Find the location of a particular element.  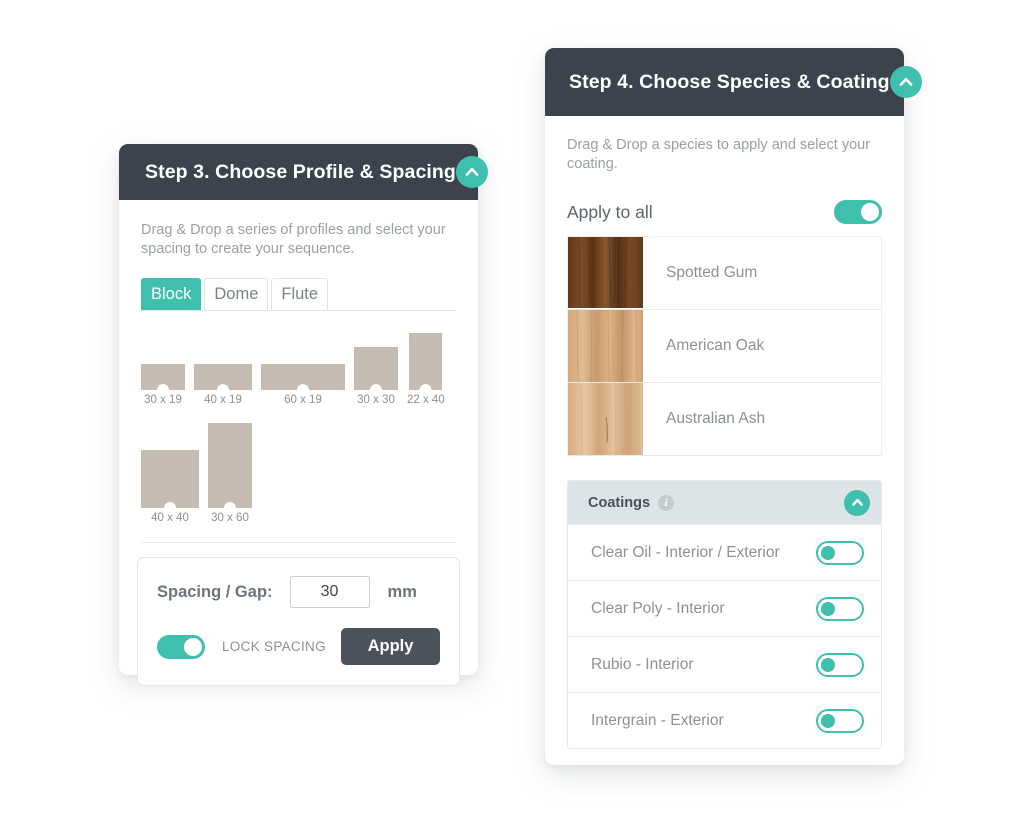

step4-title: Step 4. Choose Species & Coating is located at coordinates (729, 81).